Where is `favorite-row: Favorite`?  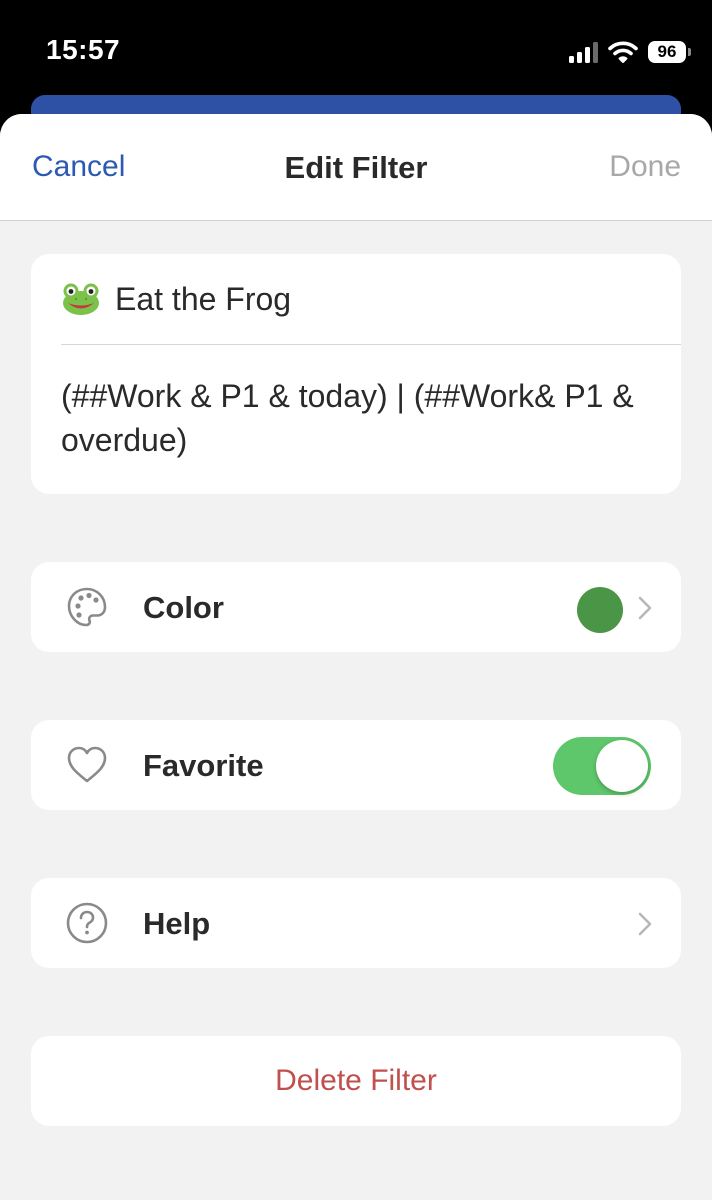
favorite-row: Favorite is located at coordinates (356, 765).